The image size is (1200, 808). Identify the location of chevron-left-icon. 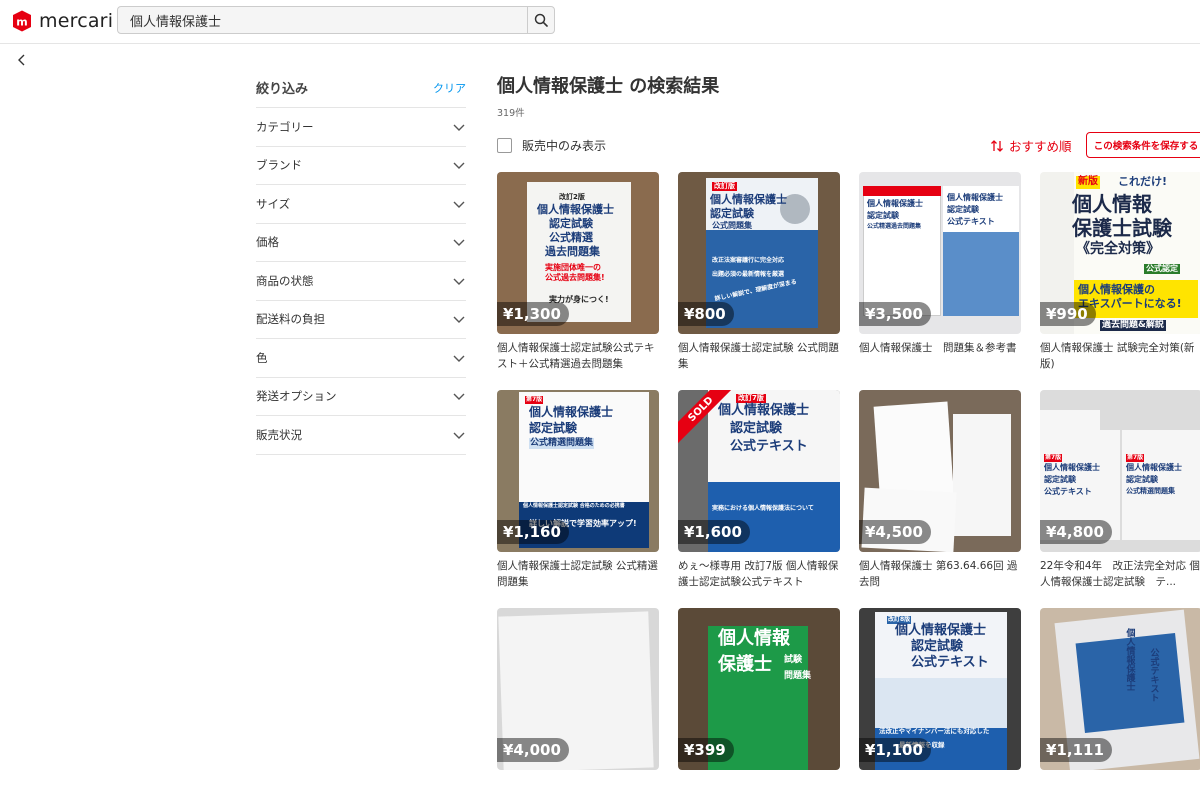
(21, 60).